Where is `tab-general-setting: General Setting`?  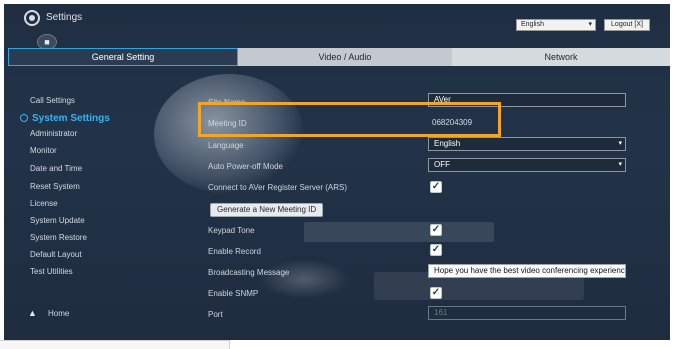 tab-general-setting: General Setting is located at coordinates (123, 57).